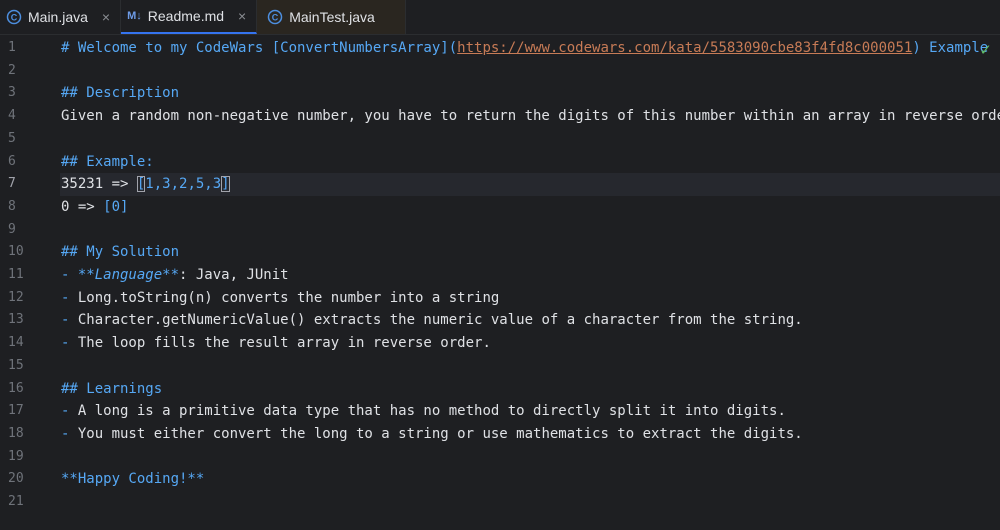 The width and height of the screenshot is (1000, 530). Describe the element at coordinates (16, 343) in the screenshot. I see `line-number: 14` at that location.